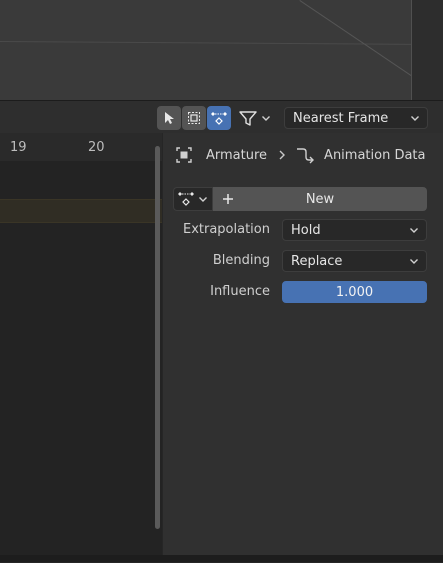 This screenshot has width=443, height=563. What do you see at coordinates (81, 211) in the screenshot?
I see `action-track-row` at bounding box center [81, 211].